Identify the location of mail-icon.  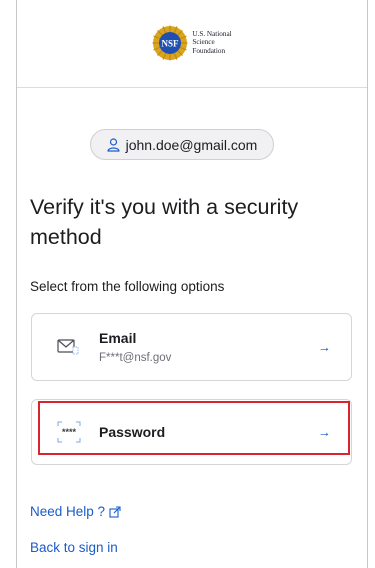
(68, 347).